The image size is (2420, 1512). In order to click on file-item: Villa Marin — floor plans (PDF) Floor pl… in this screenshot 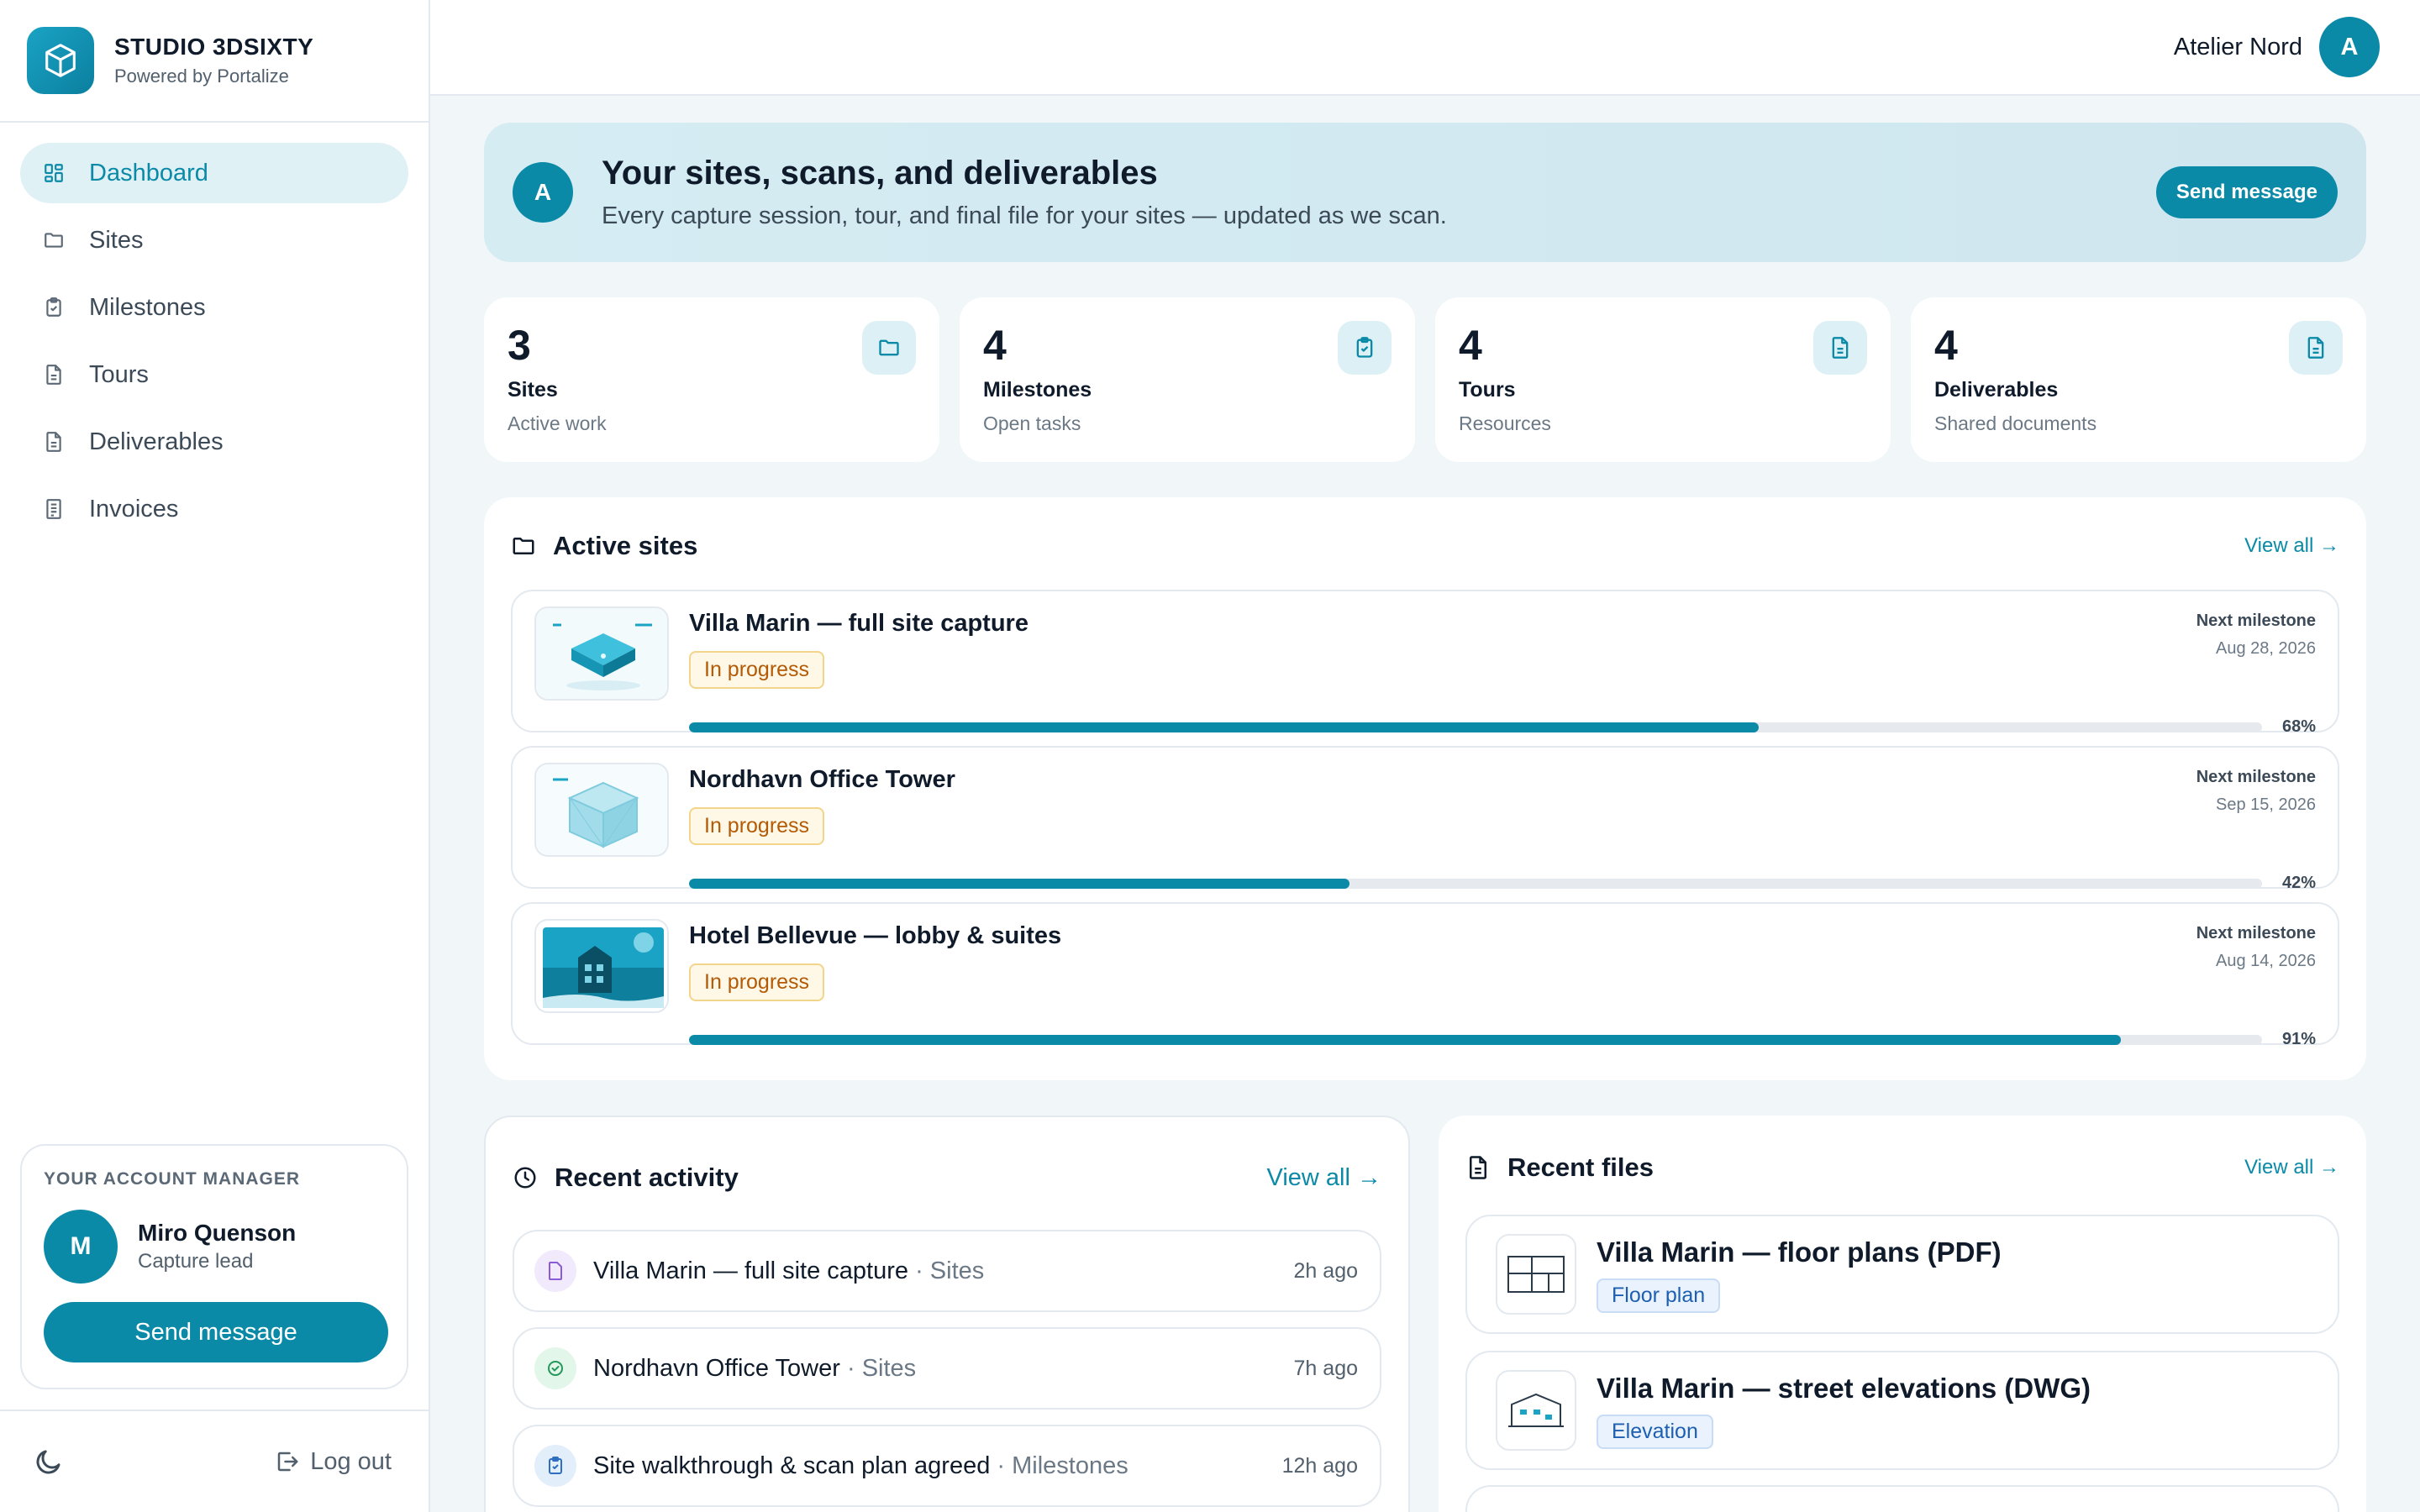, I will do `click(1902, 1274)`.